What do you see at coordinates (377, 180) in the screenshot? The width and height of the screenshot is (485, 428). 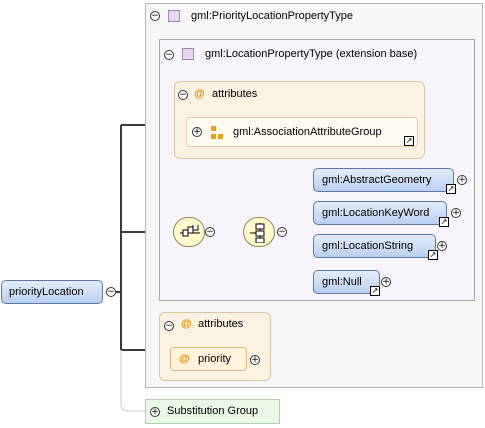 I see `element-label: gml:AbstractGeometry` at bounding box center [377, 180].